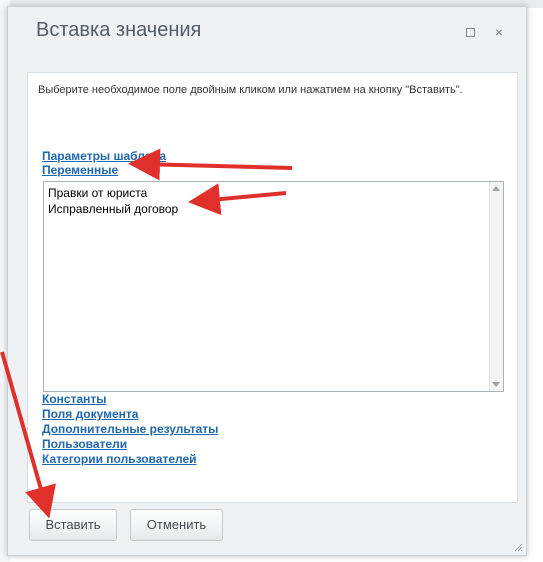 This screenshot has height=562, width=543. Describe the element at coordinates (176, 525) in the screenshot. I see `cancel-button: Отменить` at that location.